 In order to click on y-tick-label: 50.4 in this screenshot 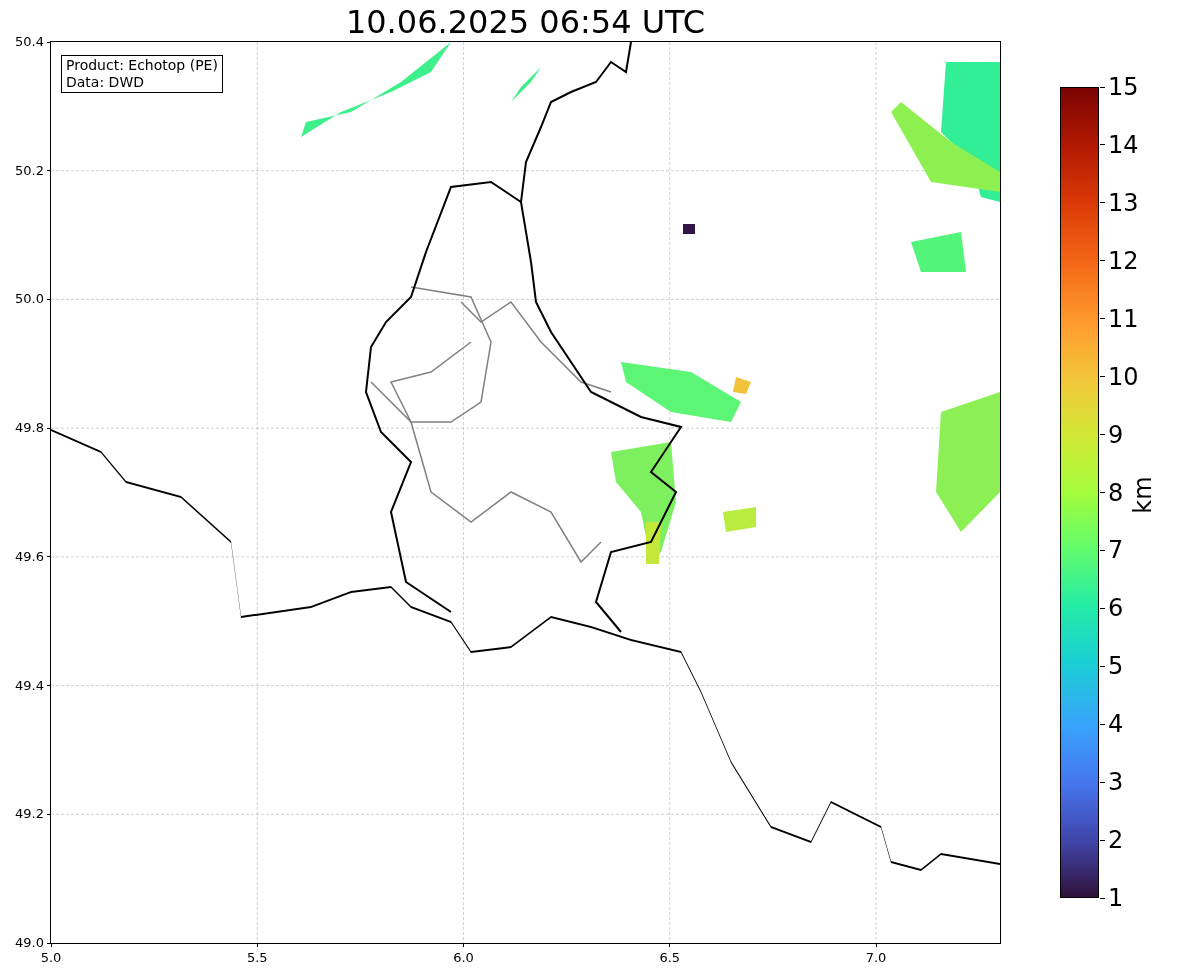, I will do `click(29, 42)`.